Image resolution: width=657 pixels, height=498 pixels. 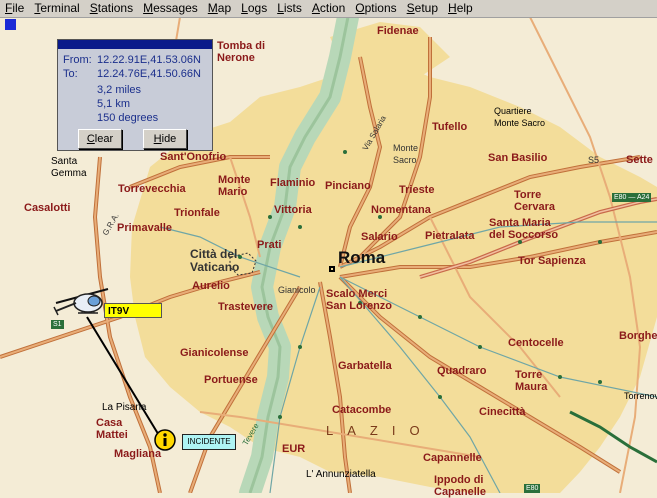 What do you see at coordinates (362, 410) in the screenshot?
I see `label-catacombe: Catacombe` at bounding box center [362, 410].